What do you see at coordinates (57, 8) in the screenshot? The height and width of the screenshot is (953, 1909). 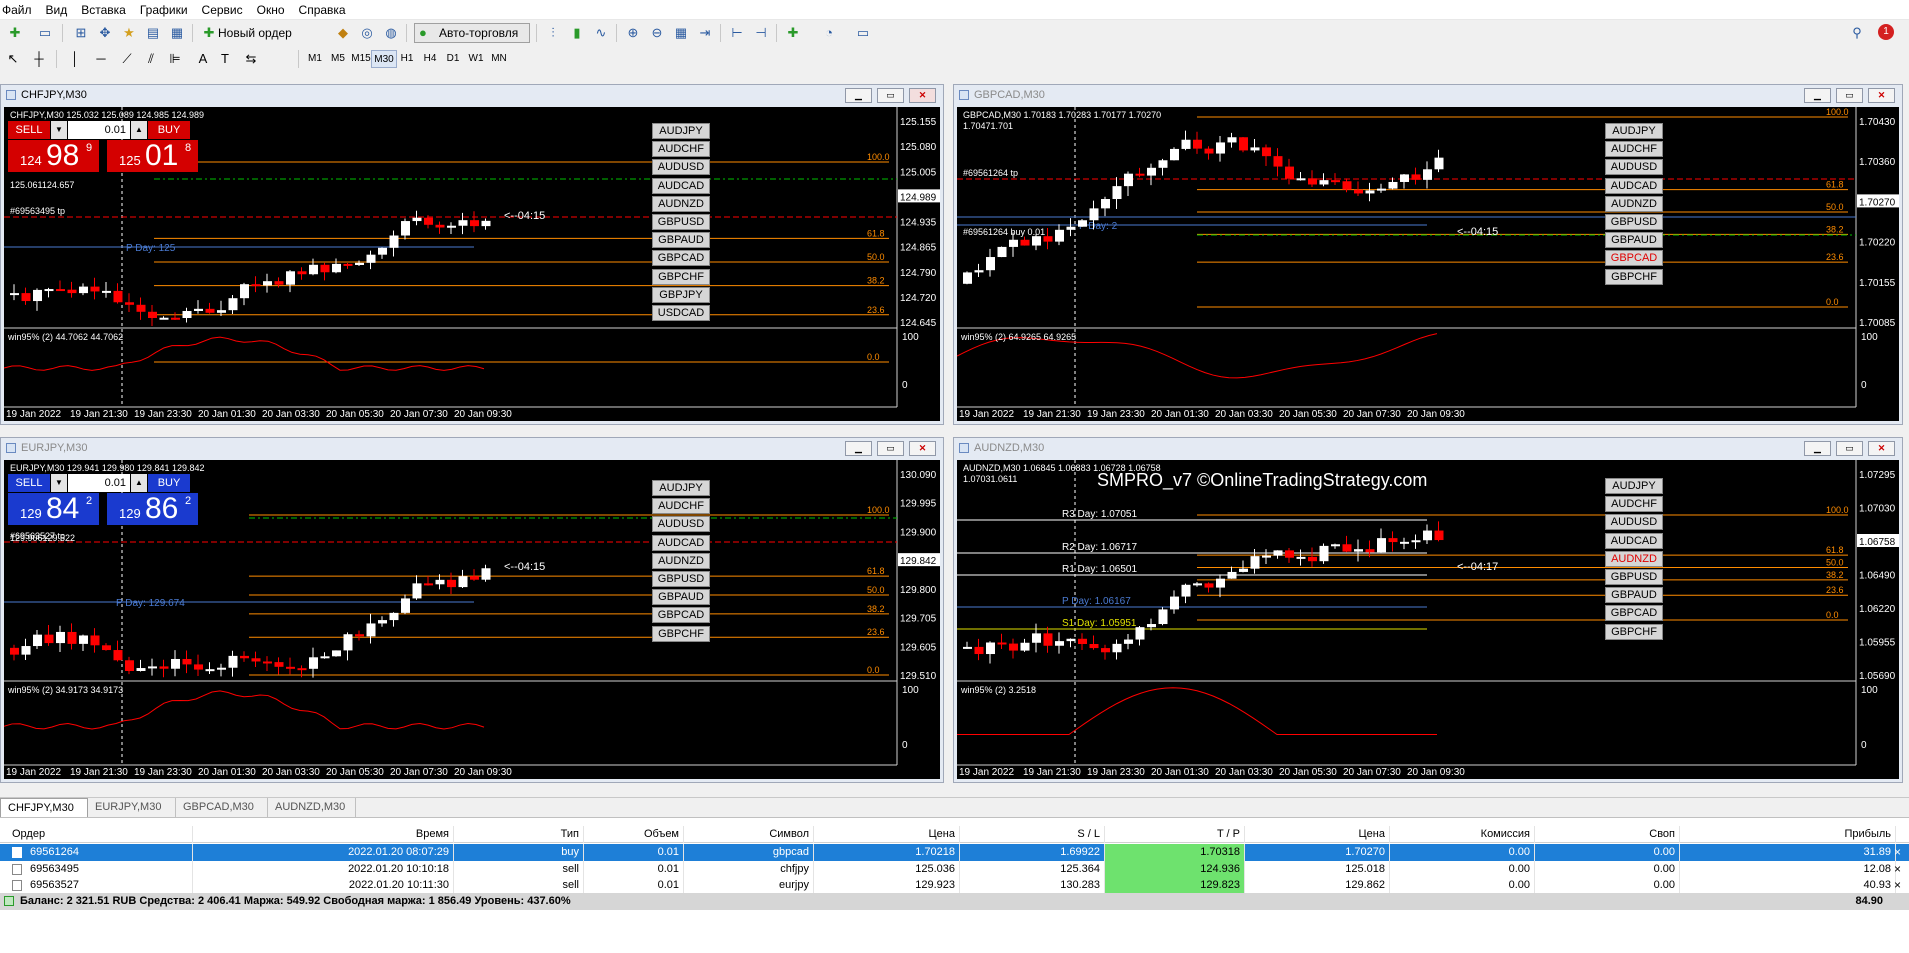 I see `menu-1: Вид` at bounding box center [57, 8].